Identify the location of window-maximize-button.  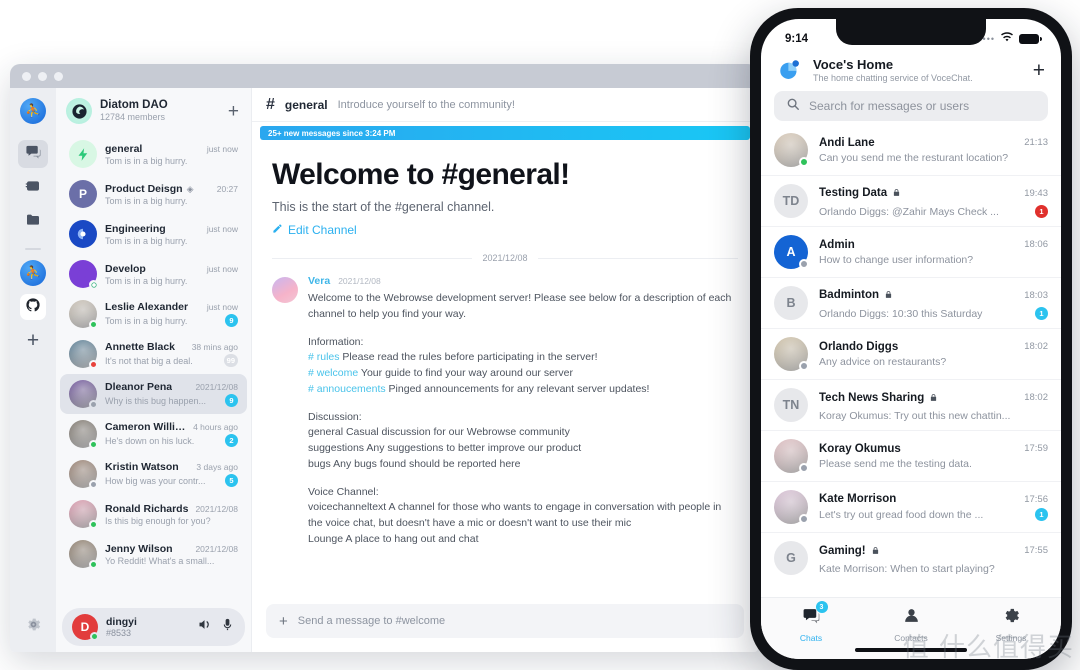
(58, 76).